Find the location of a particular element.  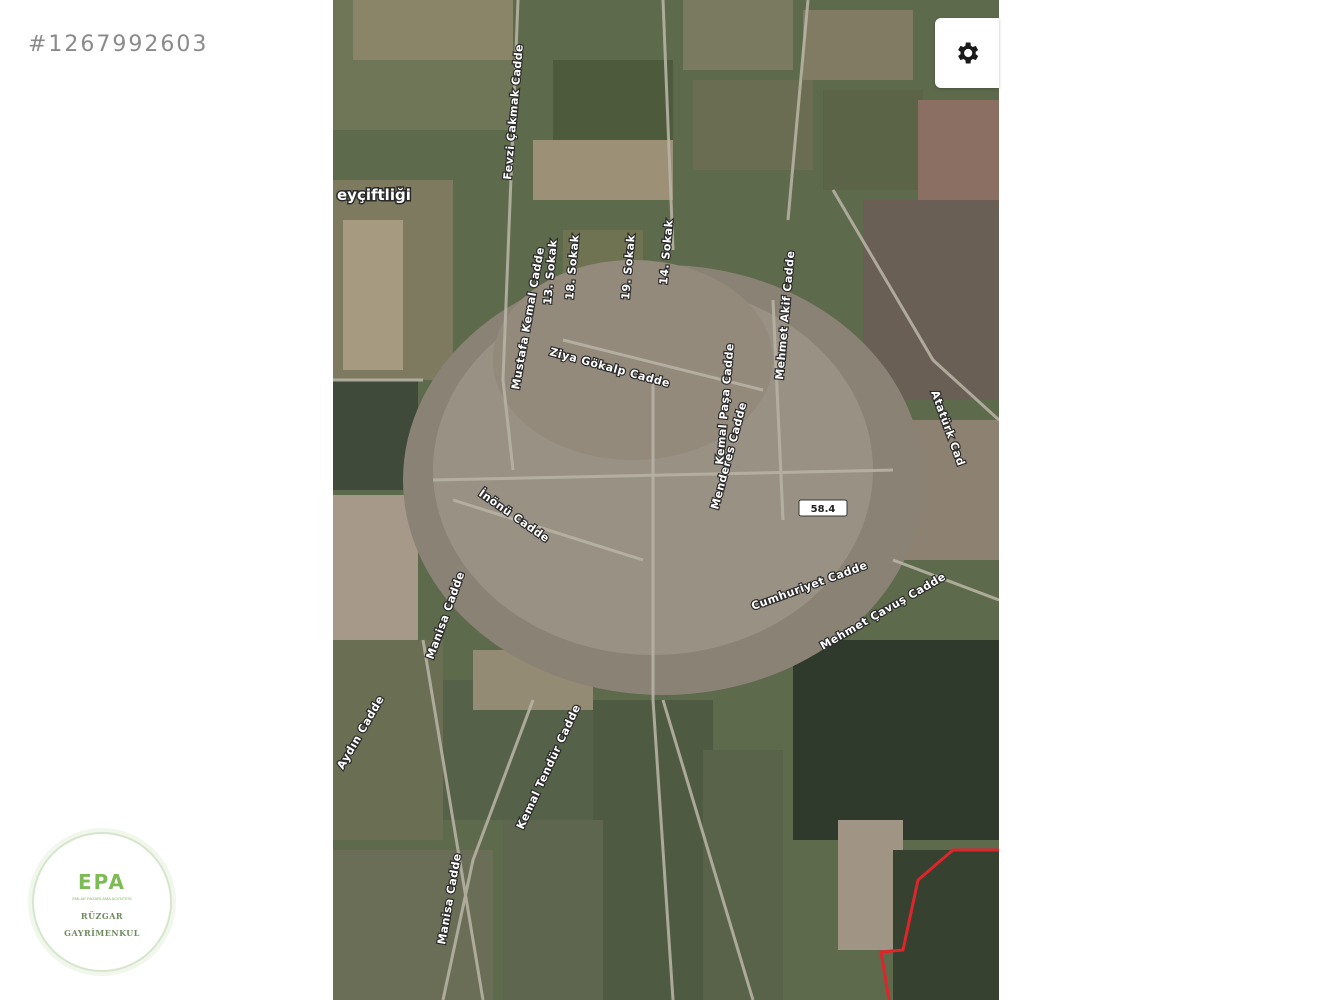

logo-mark: EPA is located at coordinates (102, 882).